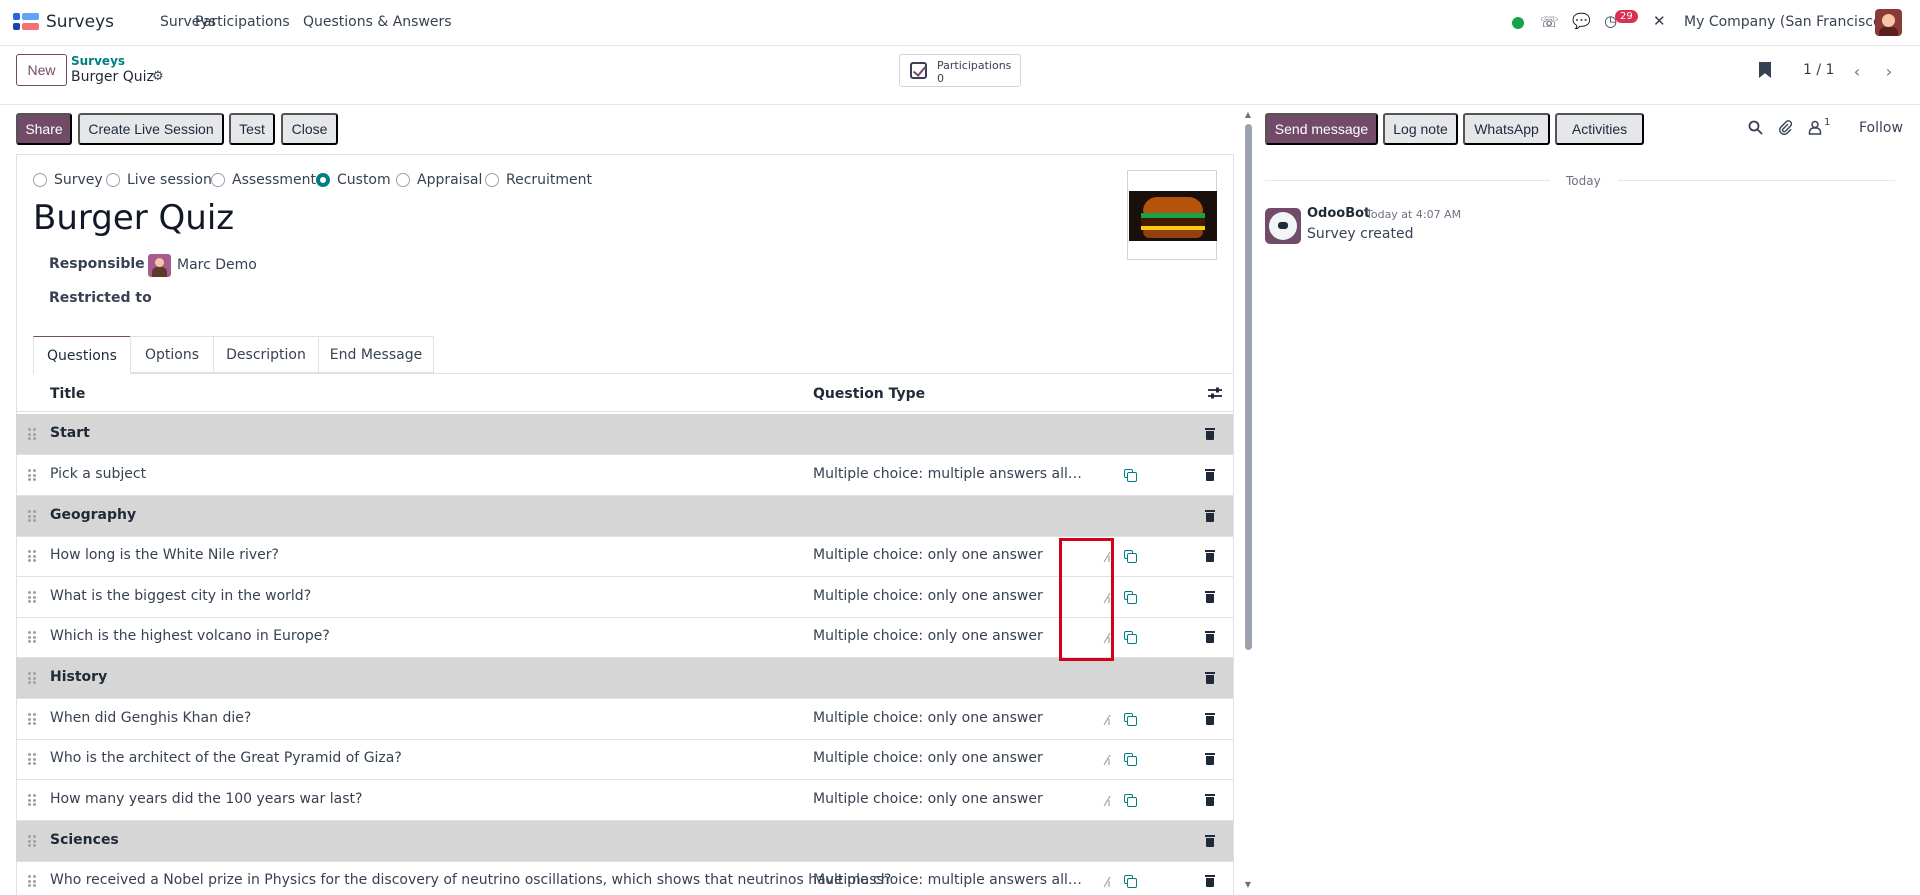 The width and height of the screenshot is (1920, 895). I want to click on scroll-up-icon: ▲, so click(1248, 114).